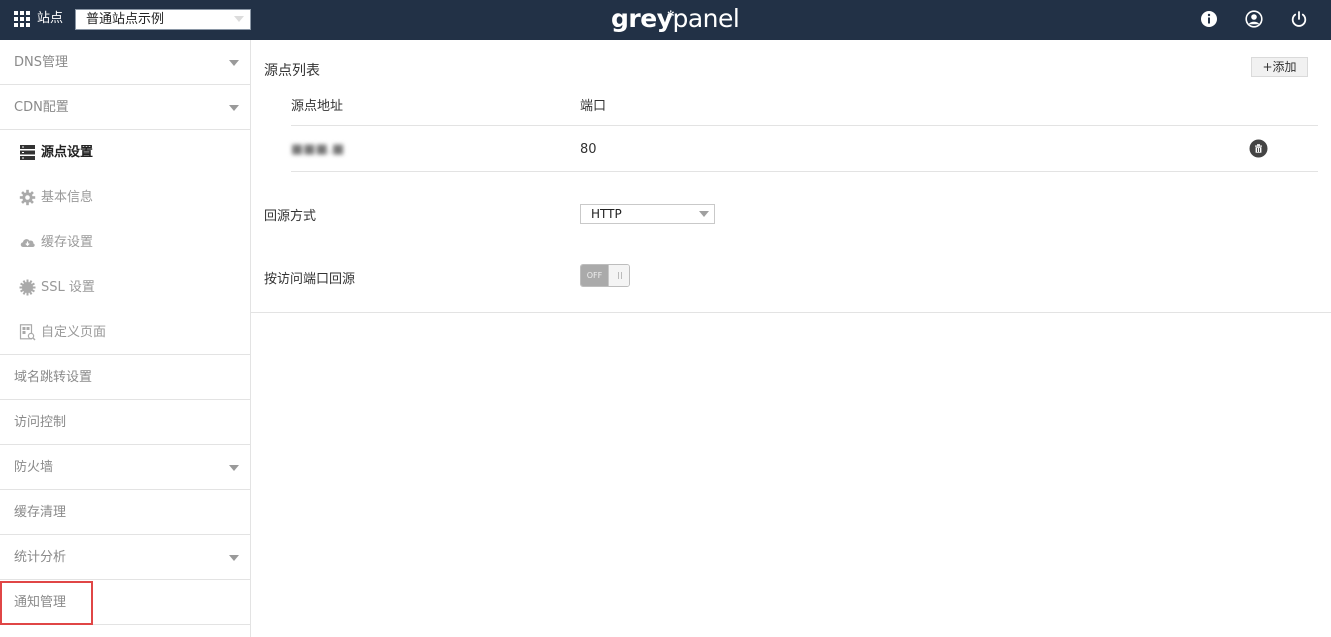 The image size is (1331, 637). Describe the element at coordinates (310, 279) in the screenshot. I see `port-origin-label: 按访问端口回源` at that location.